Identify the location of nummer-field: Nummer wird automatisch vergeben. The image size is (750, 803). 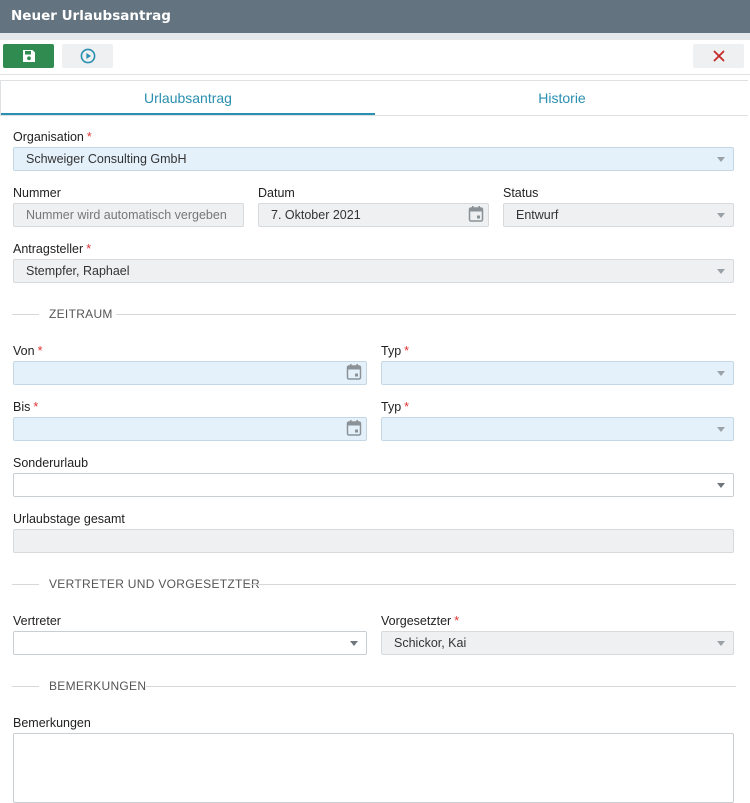
(128, 215).